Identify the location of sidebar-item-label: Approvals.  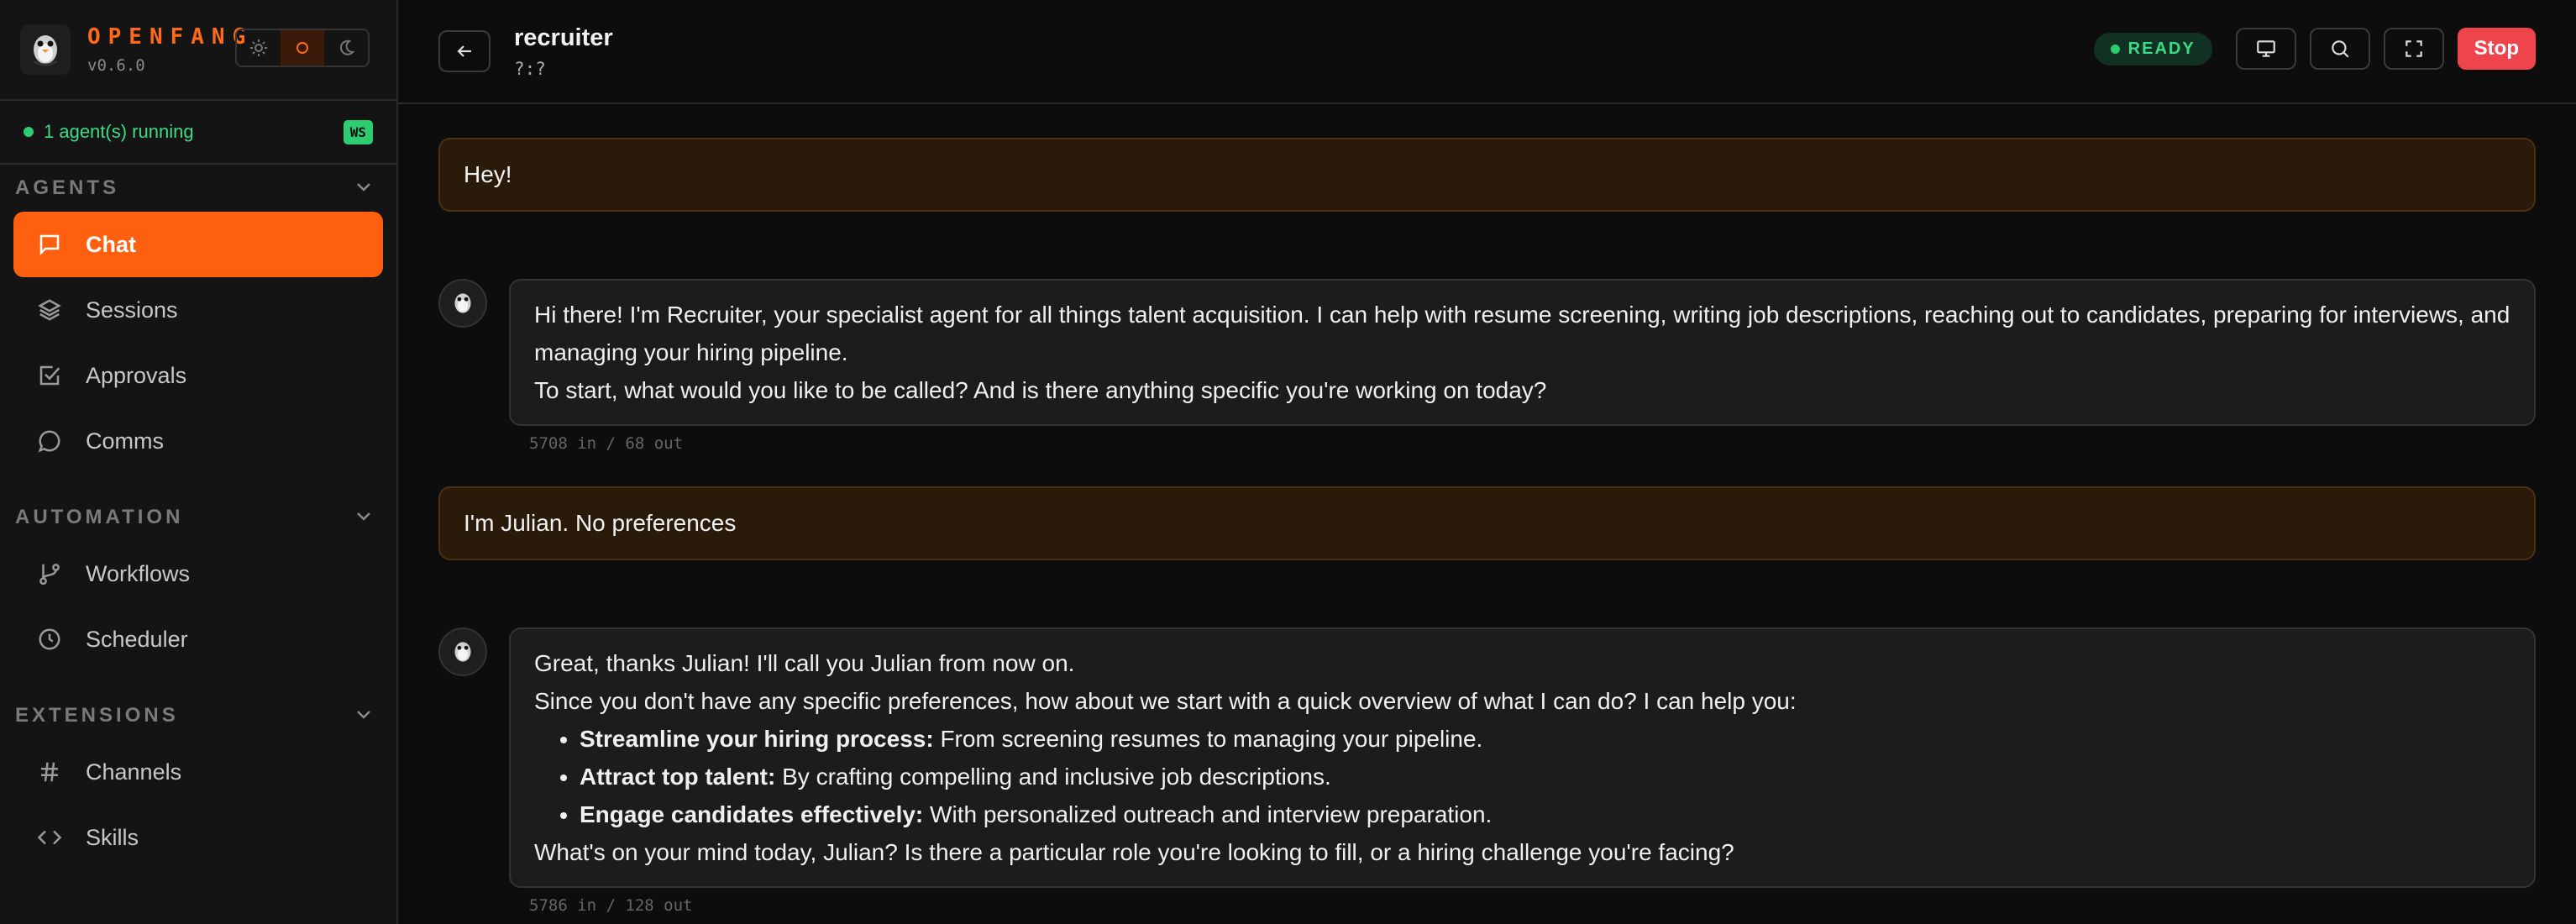
(136, 375).